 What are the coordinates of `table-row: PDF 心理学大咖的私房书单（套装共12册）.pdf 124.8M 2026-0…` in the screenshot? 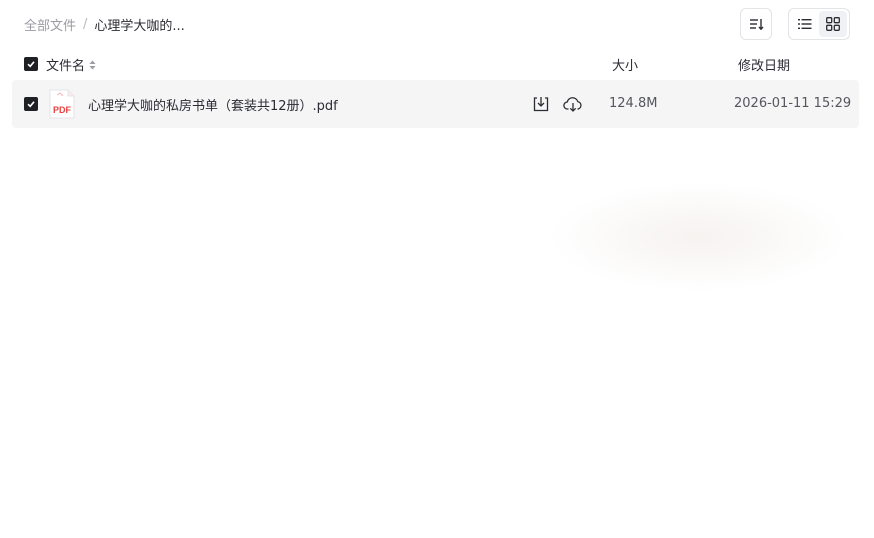 It's located at (435, 104).